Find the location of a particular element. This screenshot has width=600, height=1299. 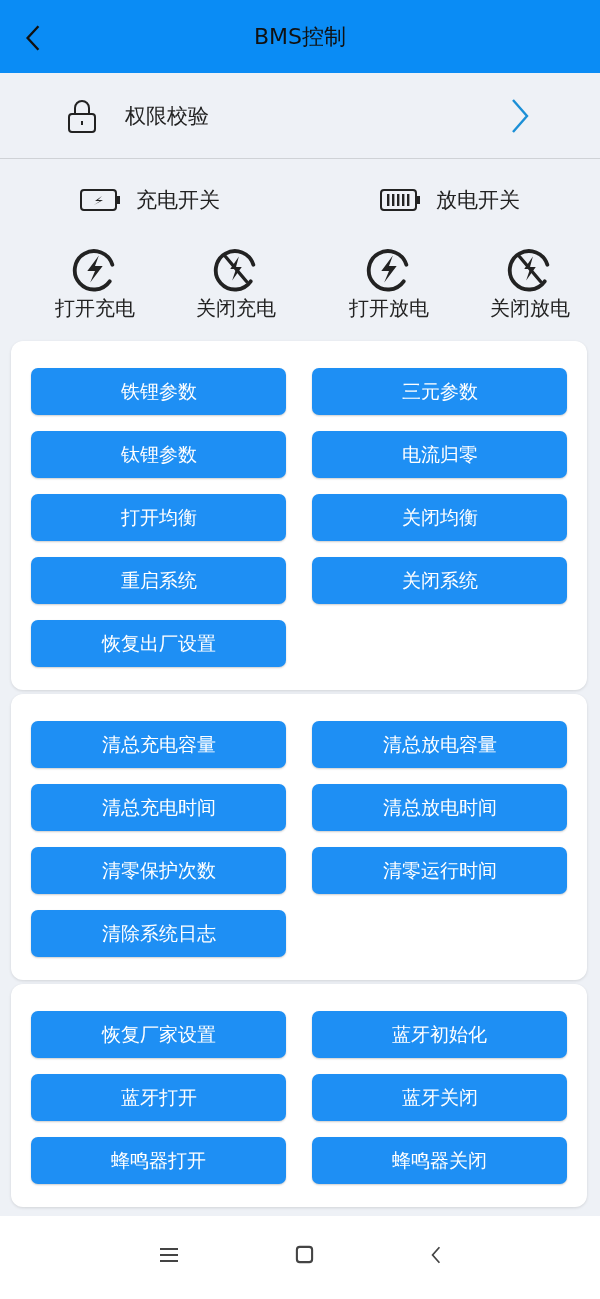

lock-icon is located at coordinates (82, 115).